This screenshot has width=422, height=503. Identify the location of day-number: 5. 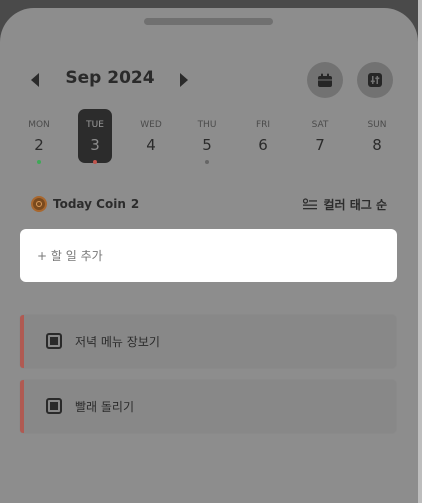
(207, 145).